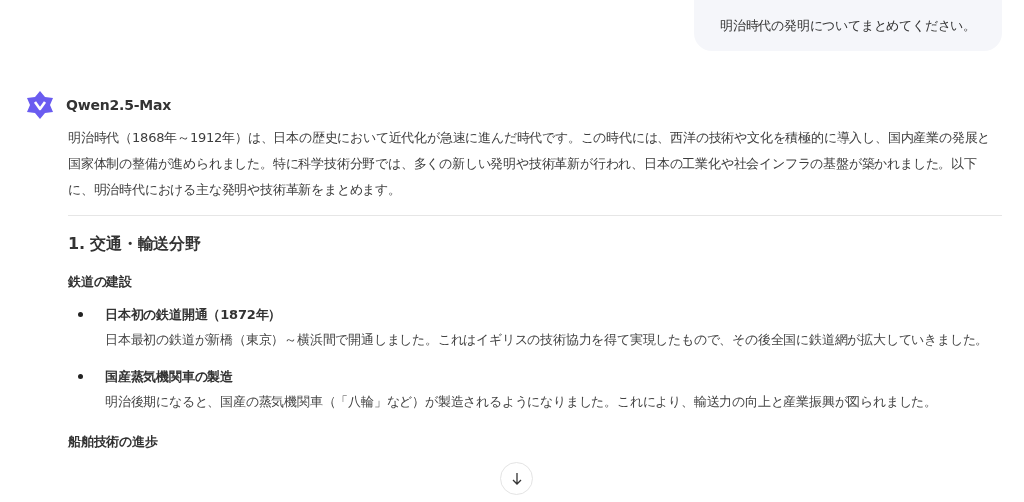 This screenshot has width=1024, height=502. Describe the element at coordinates (547, 340) in the screenshot. I see `item-text: 日本最初の鉄道が新橋（東京）～横浜間で開通しました。これはイギリスの技術協力を得て実現したもので、その後全国に鉄道網が拡大していきました。` at that location.